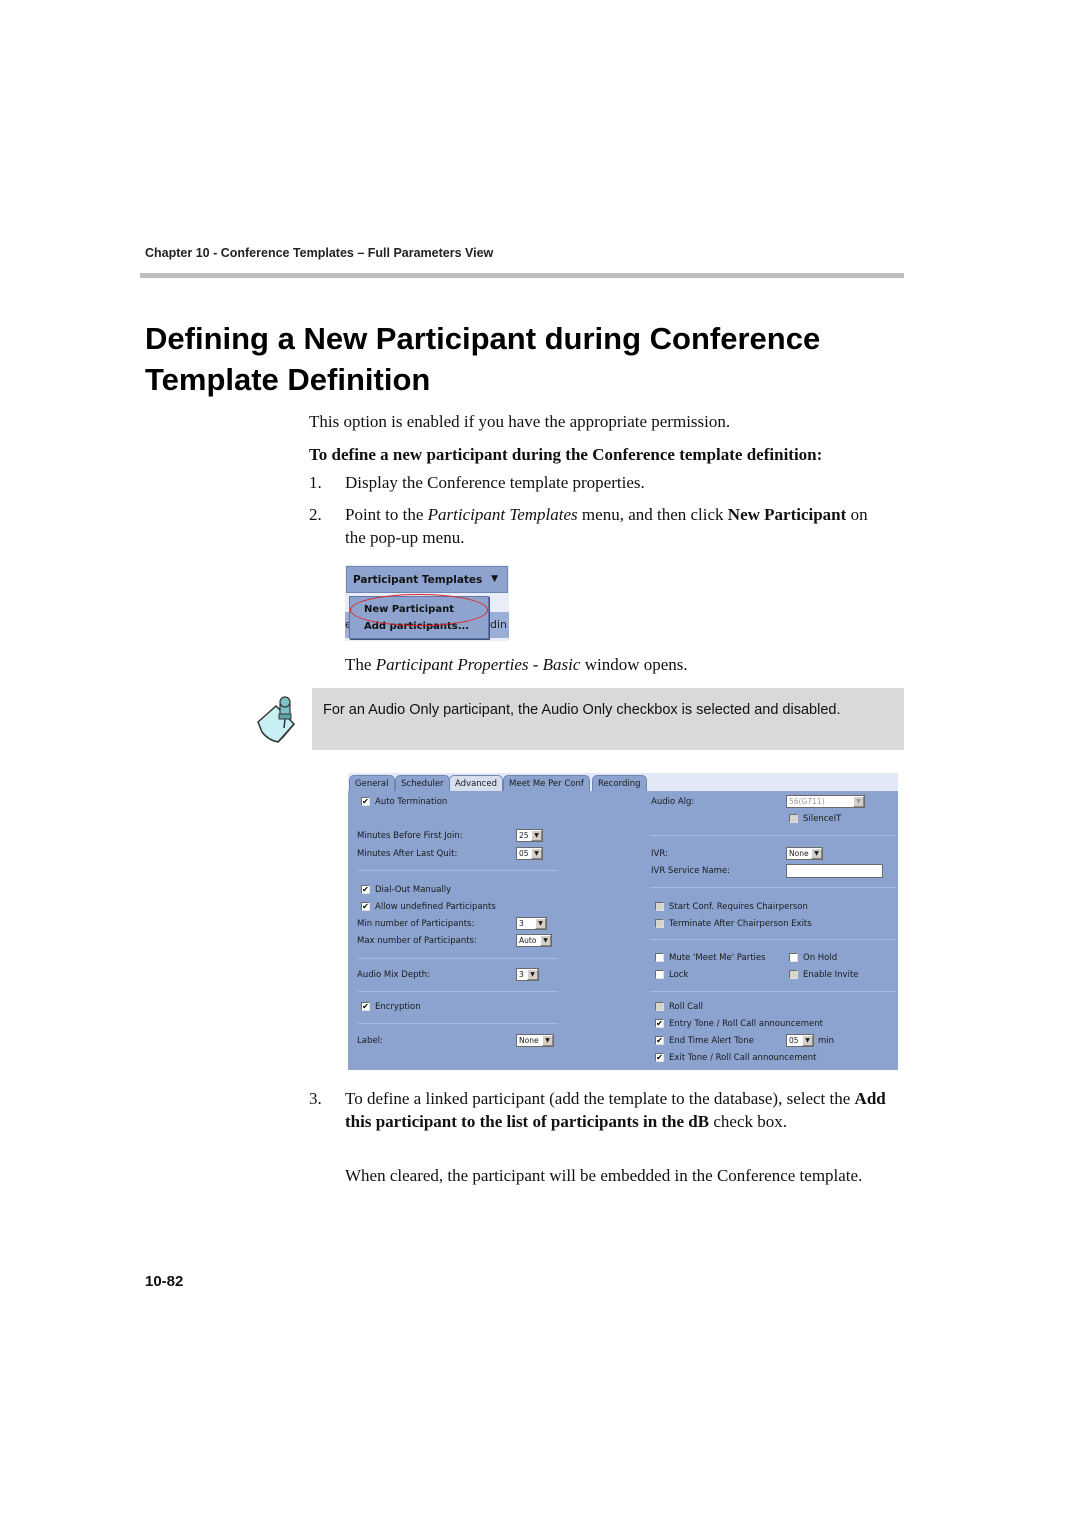 This screenshot has height=1528, width=1080. What do you see at coordinates (315, 1098) in the screenshot?
I see `step-number: 3.` at bounding box center [315, 1098].